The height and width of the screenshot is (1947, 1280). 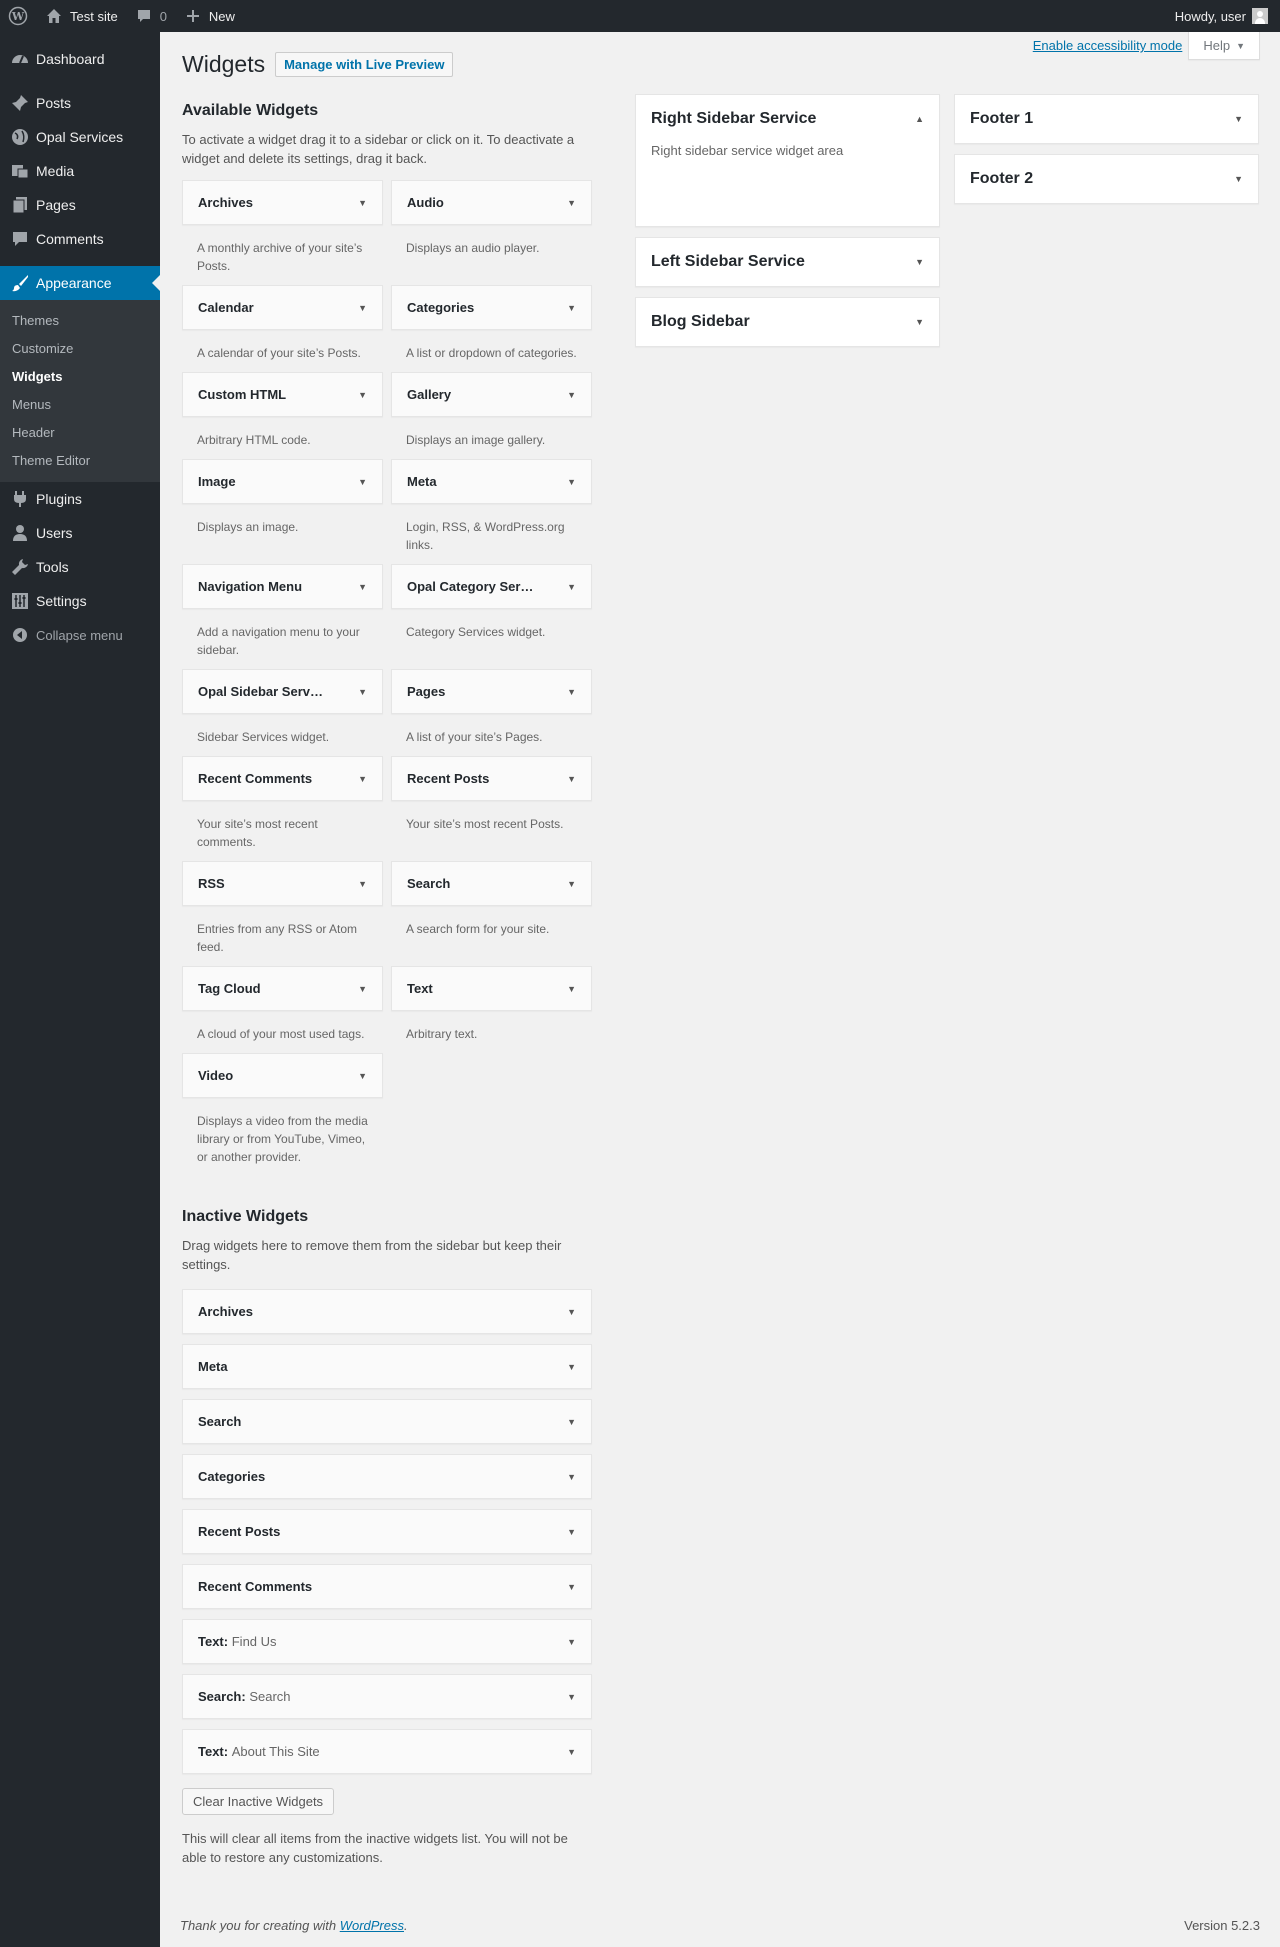 I want to click on menu-item-appearance: Appearance, so click(x=80, y=283).